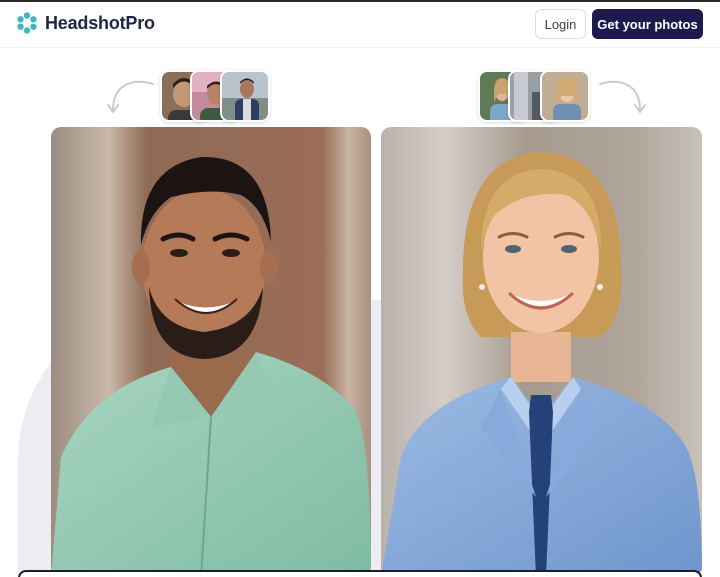 Image resolution: width=720 pixels, height=577 pixels. Describe the element at coordinates (27, 23) in the screenshot. I see `headshotpro-logo-icon` at that location.